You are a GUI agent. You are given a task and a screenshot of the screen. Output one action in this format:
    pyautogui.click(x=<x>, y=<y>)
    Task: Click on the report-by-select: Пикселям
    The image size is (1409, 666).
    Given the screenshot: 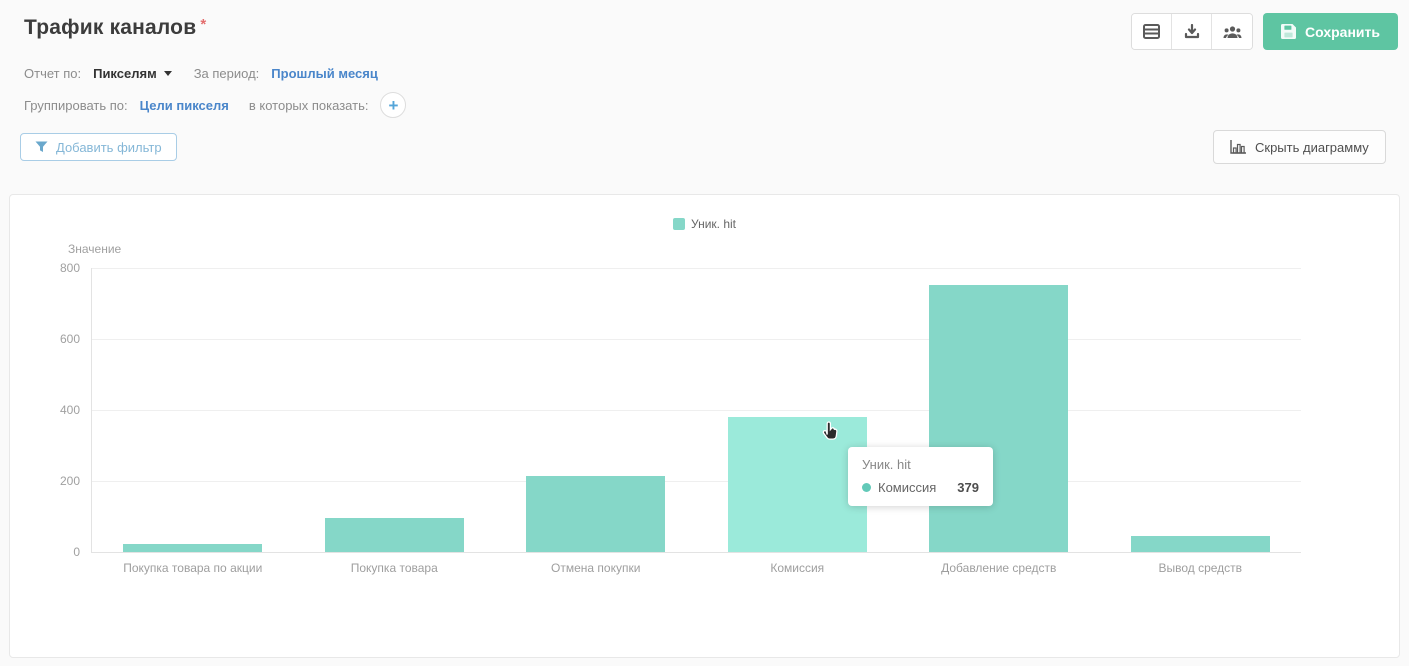 What is the action you would take?
    pyautogui.click(x=132, y=73)
    